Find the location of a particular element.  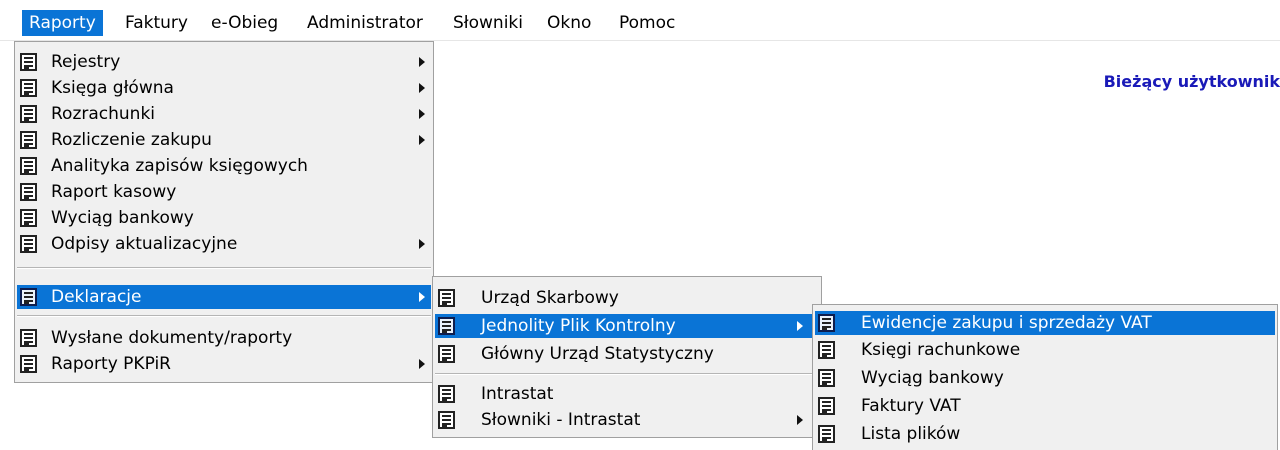

menu-item-label: Rejestry is located at coordinates (86, 62).